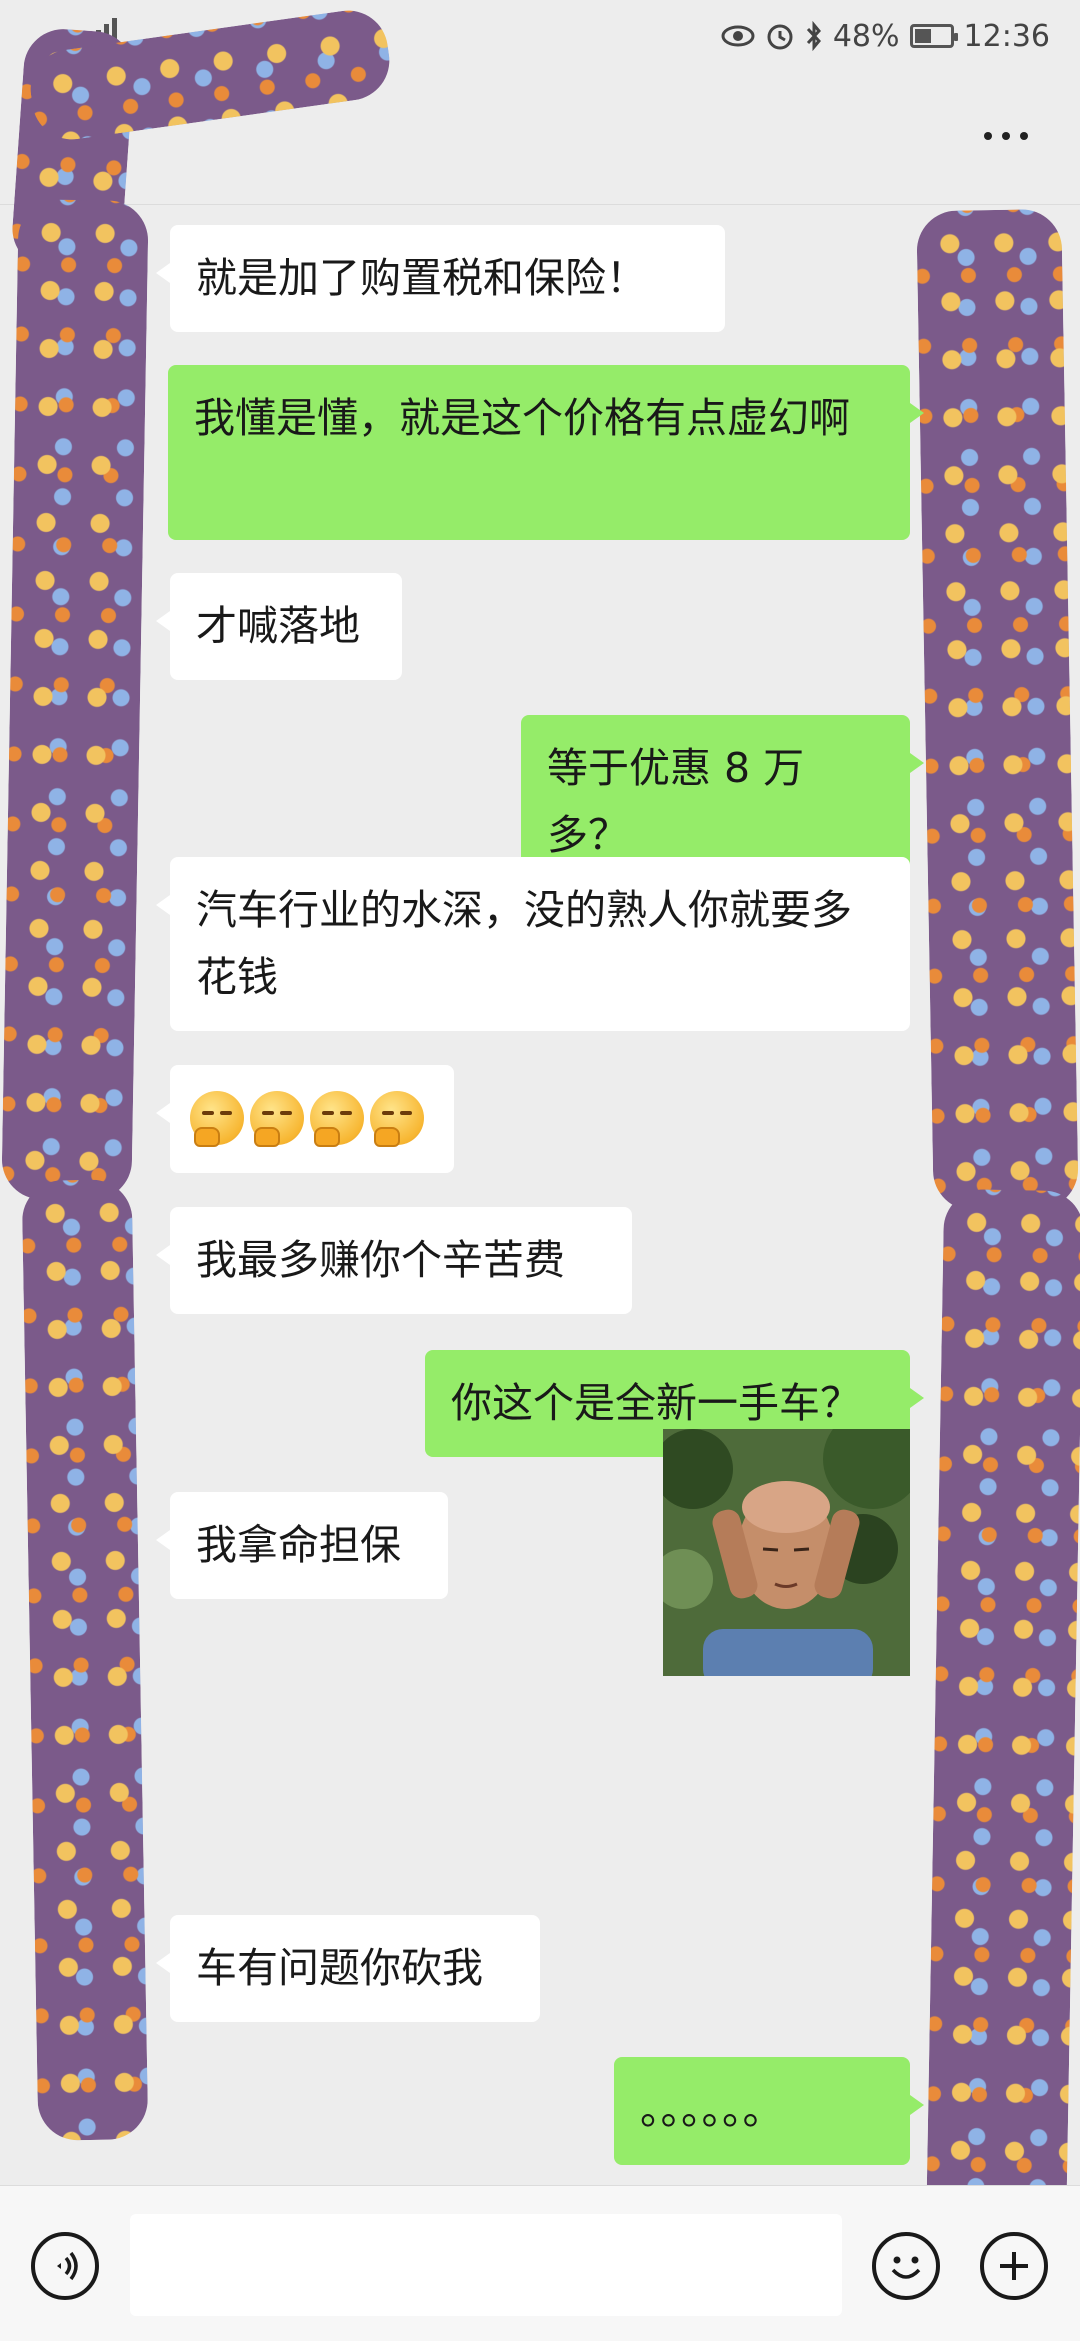 This screenshot has height=2341, width=1080. What do you see at coordinates (866, 36) in the screenshot?
I see `battery-percent: 48%` at bounding box center [866, 36].